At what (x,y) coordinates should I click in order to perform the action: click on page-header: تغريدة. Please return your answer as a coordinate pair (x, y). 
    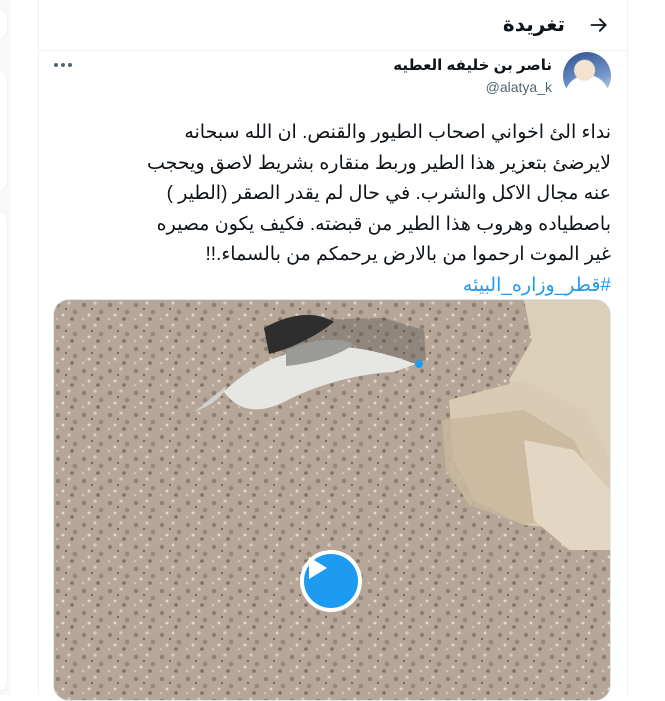
    Looking at the image, I should click on (333, 25).